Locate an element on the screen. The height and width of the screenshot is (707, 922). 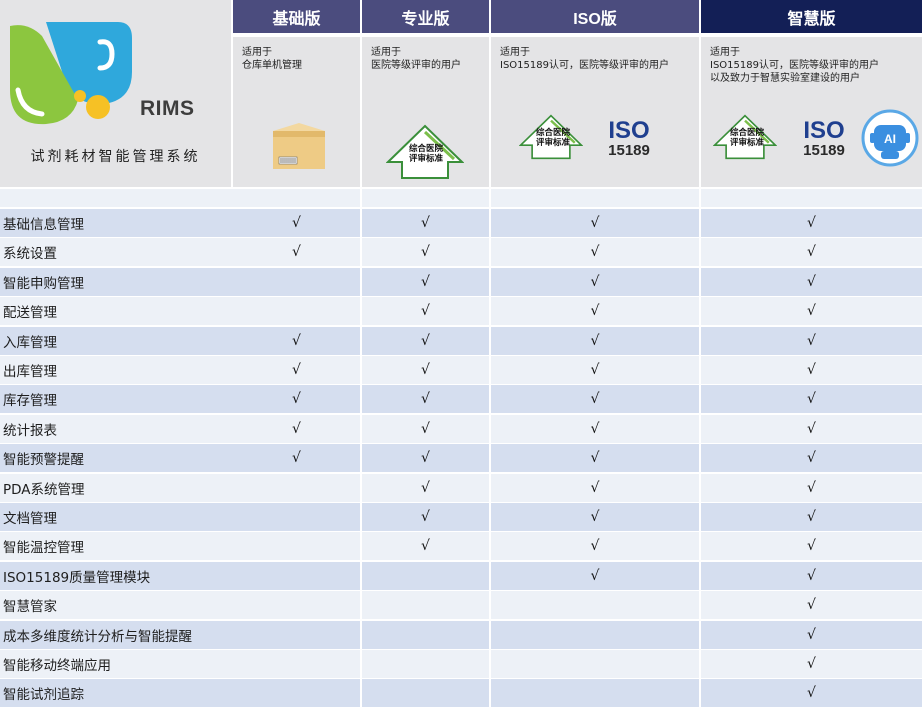
feature-label: PDA系统管理 is located at coordinates (117, 488).